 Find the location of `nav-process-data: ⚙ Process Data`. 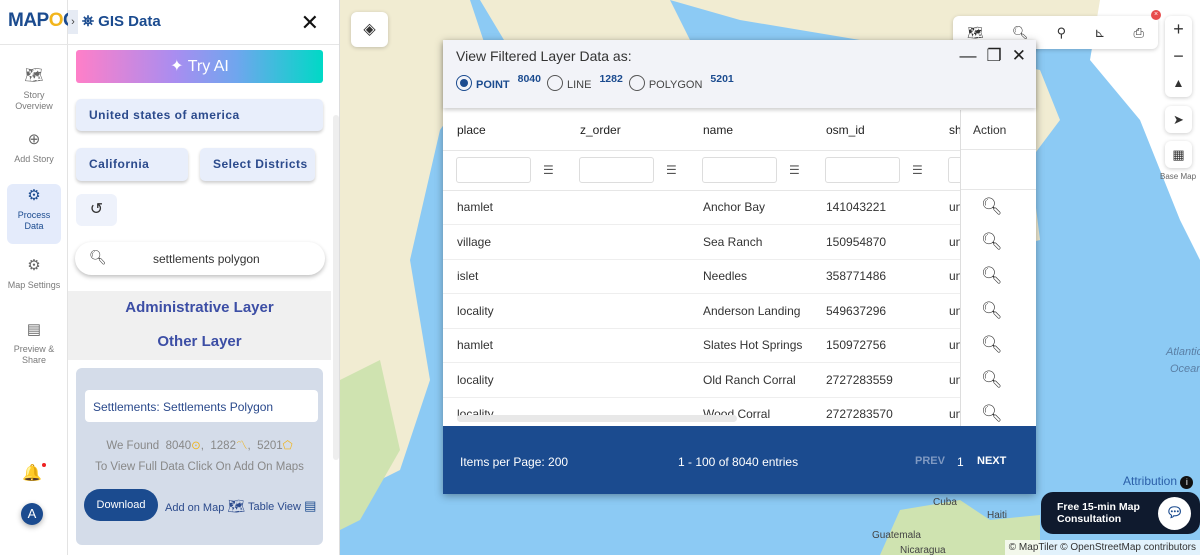

nav-process-data: ⚙ Process Data is located at coordinates (34, 214).